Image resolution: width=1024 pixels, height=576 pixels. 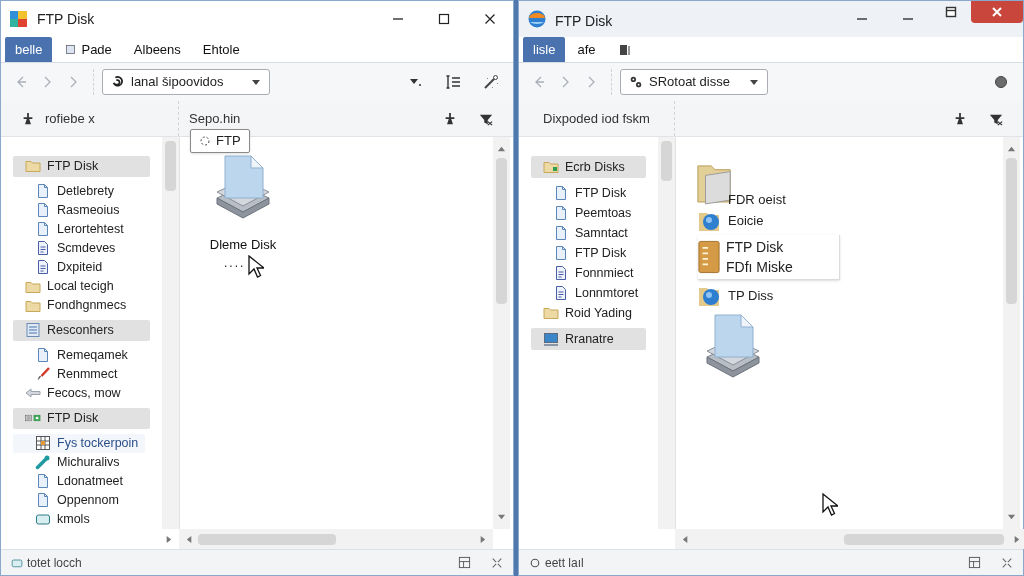 I want to click on tree-item: Lerortehtest, so click(x=81, y=229).